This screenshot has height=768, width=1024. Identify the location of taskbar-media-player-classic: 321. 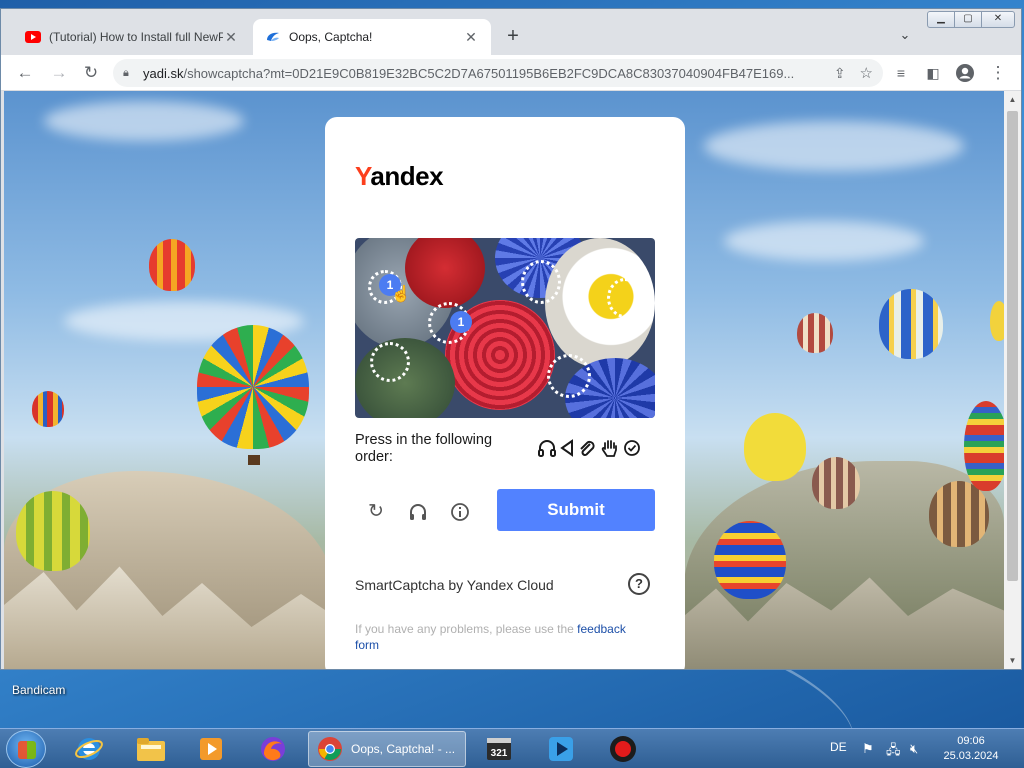
(499, 749).